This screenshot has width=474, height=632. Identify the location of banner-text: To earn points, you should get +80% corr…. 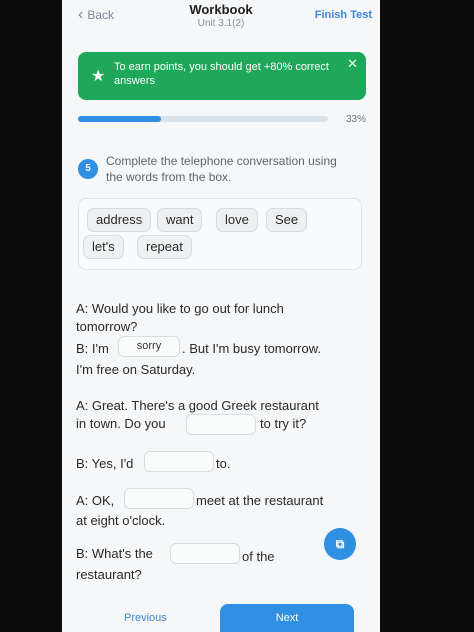
(221, 74).